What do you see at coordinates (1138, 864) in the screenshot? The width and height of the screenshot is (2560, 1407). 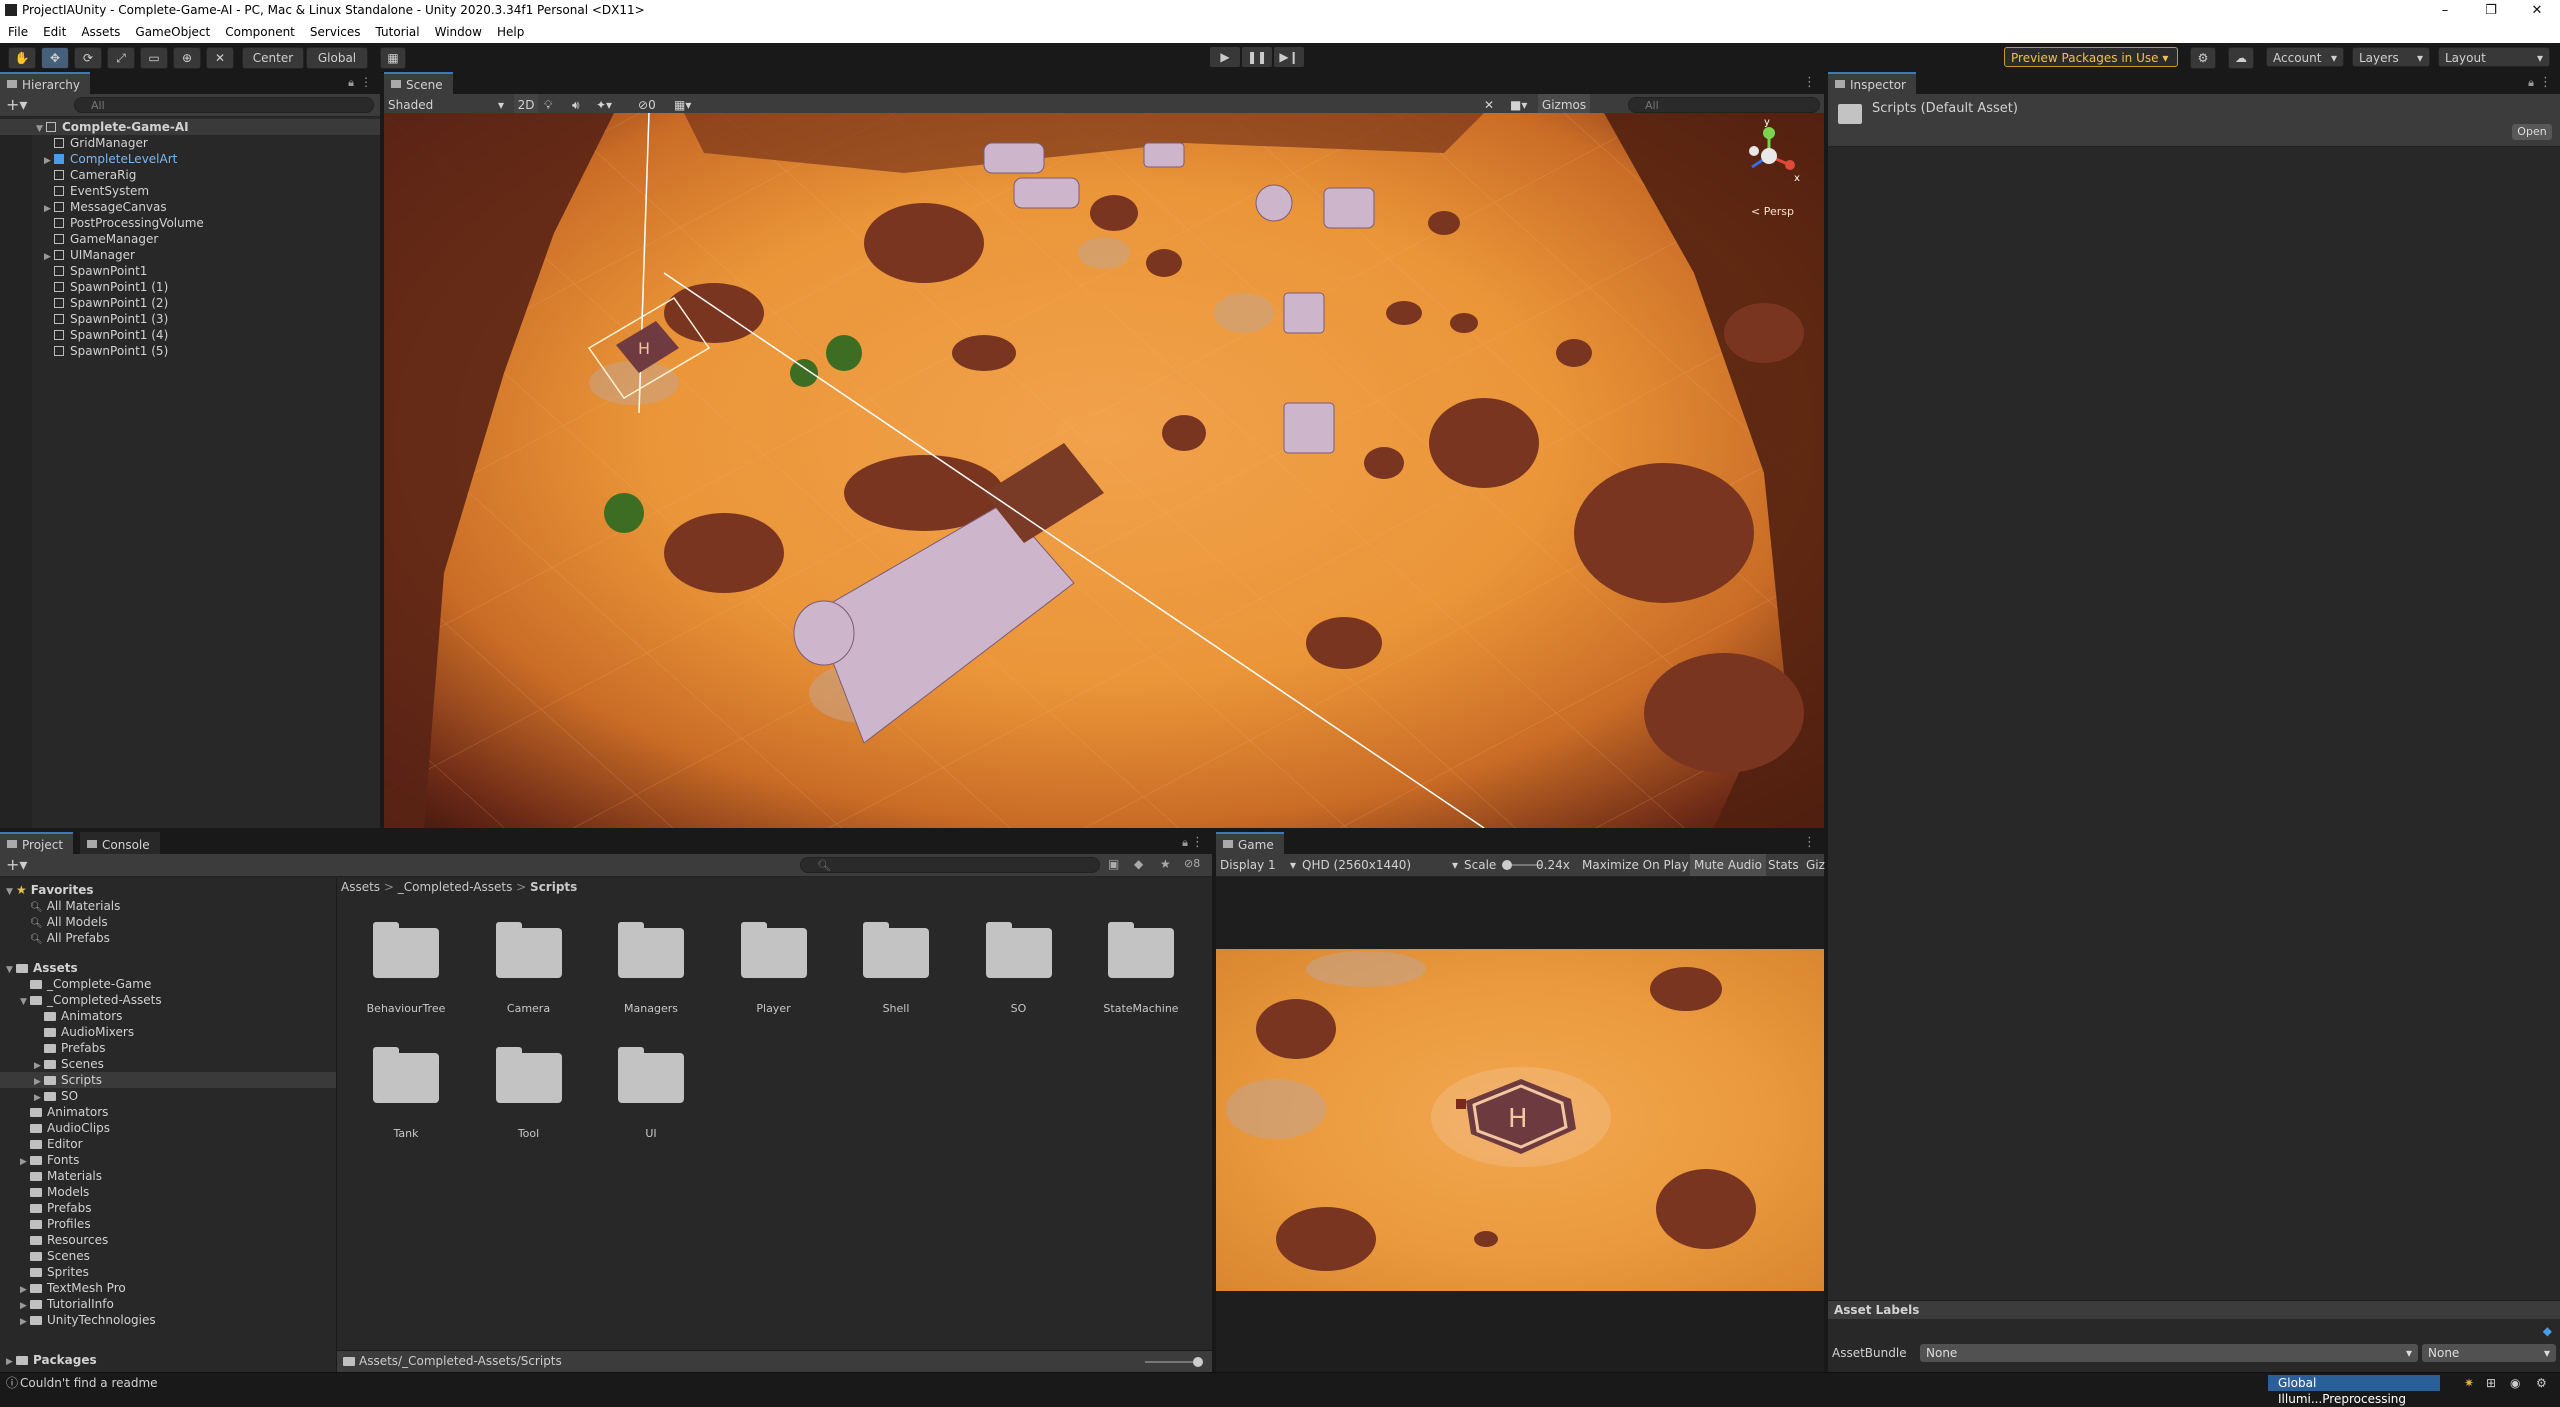 I see `search-by-label-icon: ◆` at bounding box center [1138, 864].